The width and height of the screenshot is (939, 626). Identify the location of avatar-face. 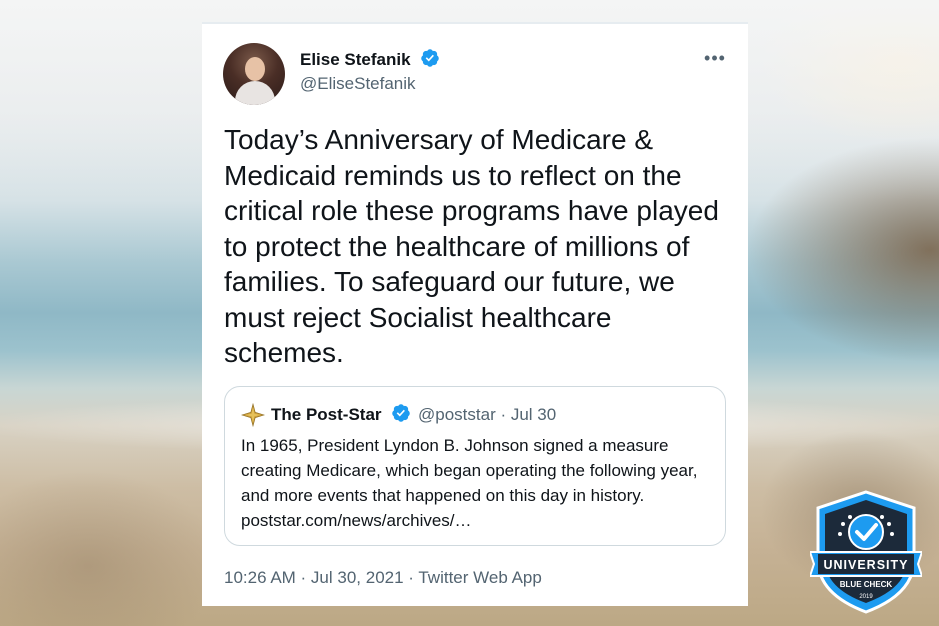
(255, 69).